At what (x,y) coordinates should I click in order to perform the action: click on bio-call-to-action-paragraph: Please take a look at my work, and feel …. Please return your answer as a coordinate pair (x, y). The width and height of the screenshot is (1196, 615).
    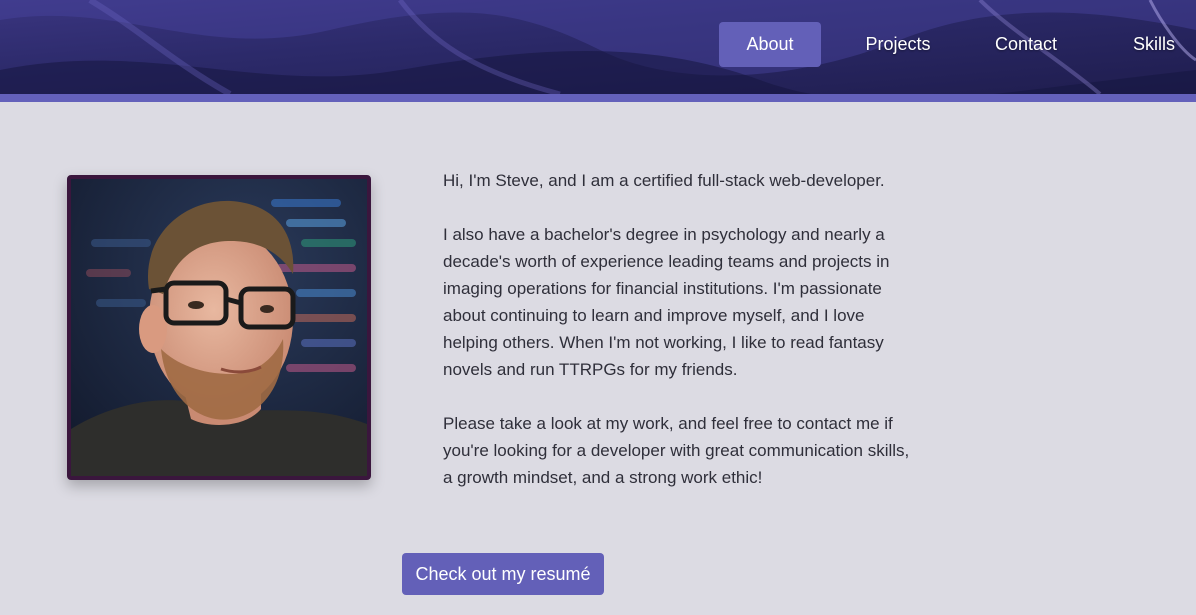
    Looking at the image, I should click on (676, 450).